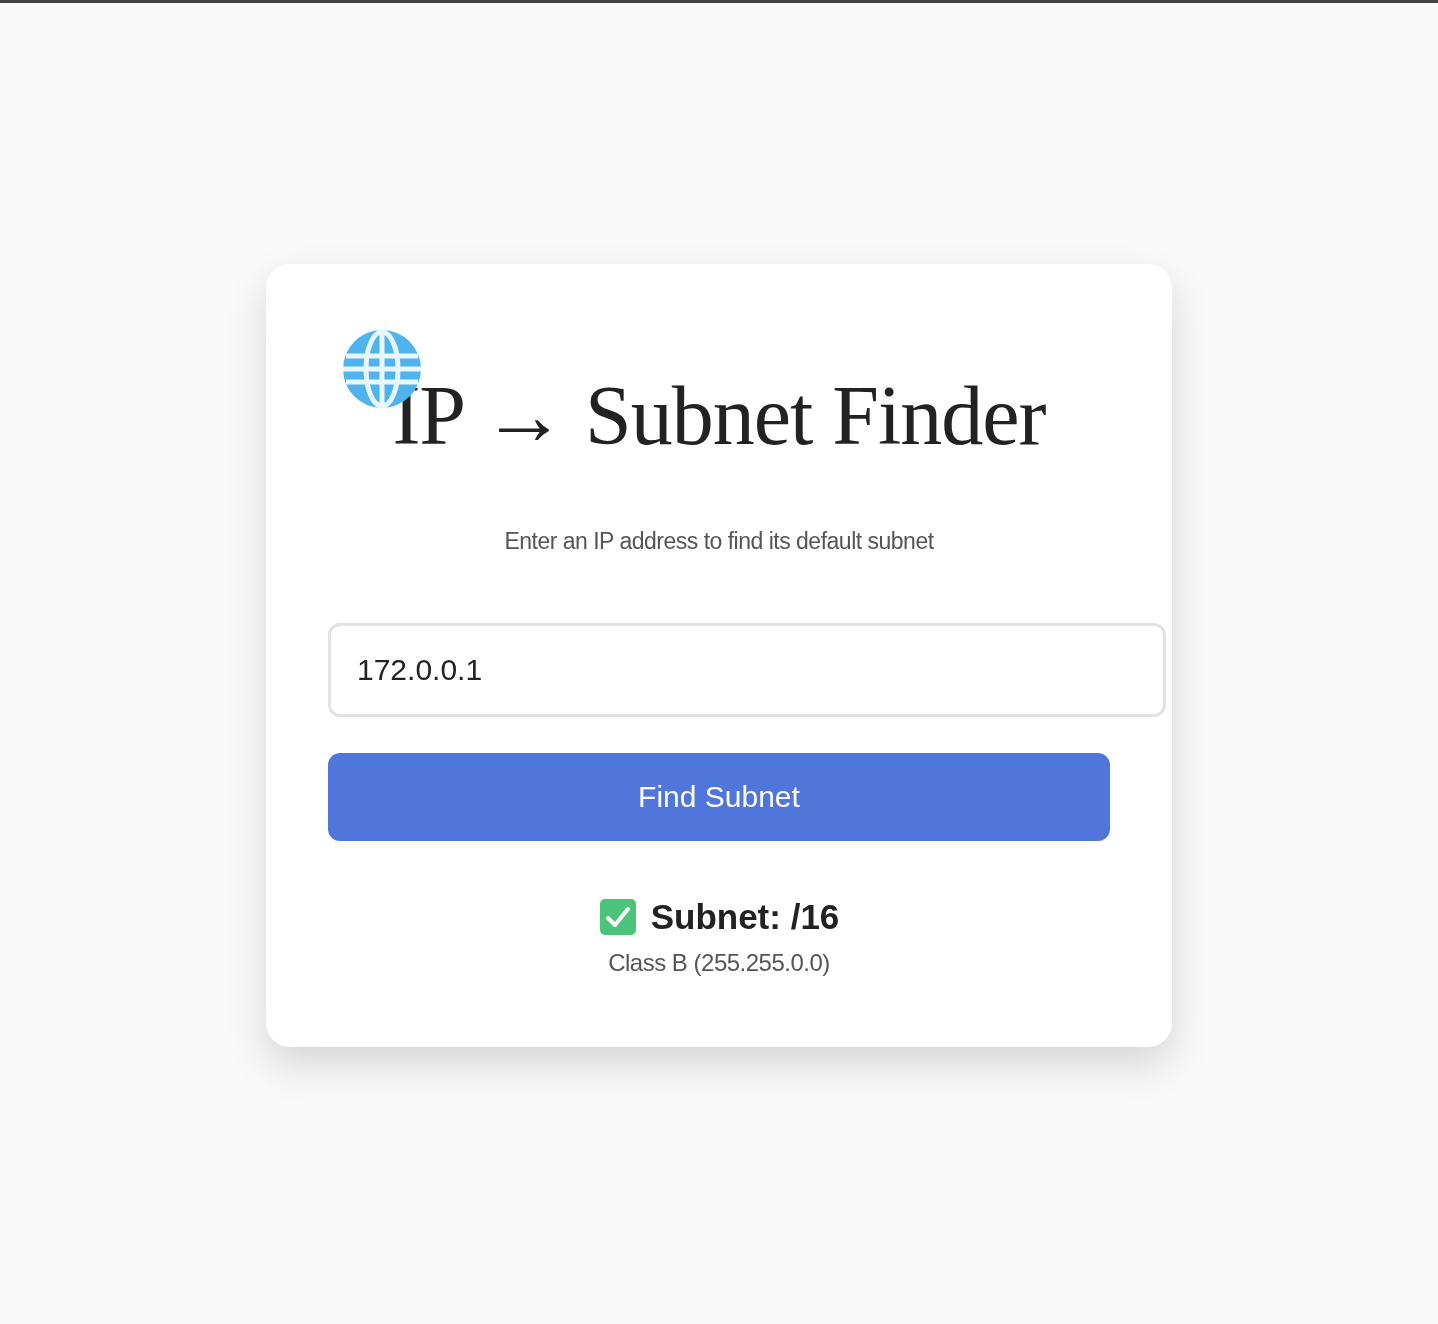  What do you see at coordinates (745, 916) in the screenshot?
I see `result-heading: Subnet: /16` at bounding box center [745, 916].